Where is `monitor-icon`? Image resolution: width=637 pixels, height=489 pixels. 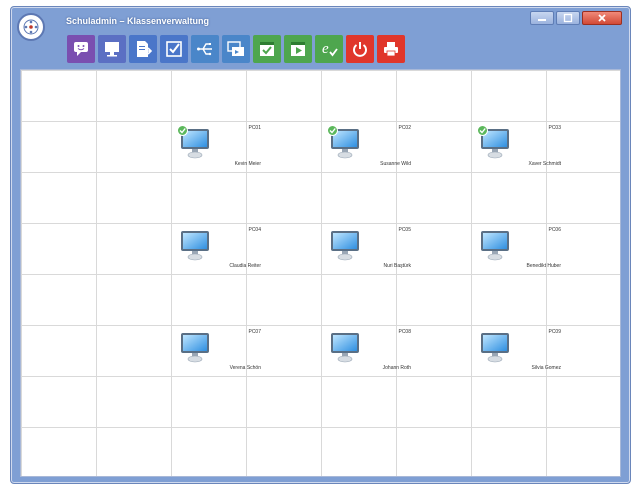
monitor-icon is located at coordinates (112, 49).